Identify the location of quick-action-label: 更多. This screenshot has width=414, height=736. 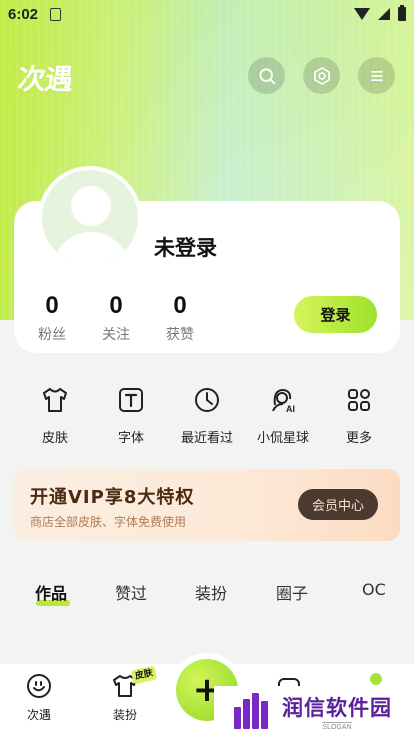
(358, 438).